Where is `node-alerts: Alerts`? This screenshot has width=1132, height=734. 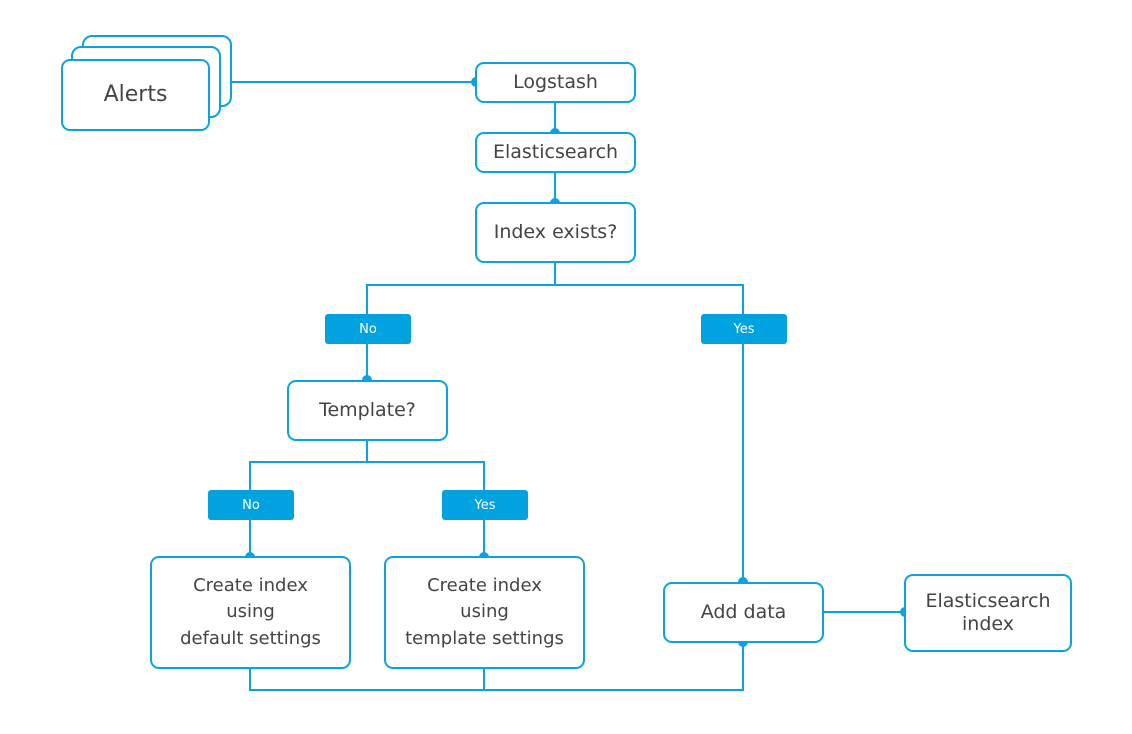
node-alerts: Alerts is located at coordinates (135, 95).